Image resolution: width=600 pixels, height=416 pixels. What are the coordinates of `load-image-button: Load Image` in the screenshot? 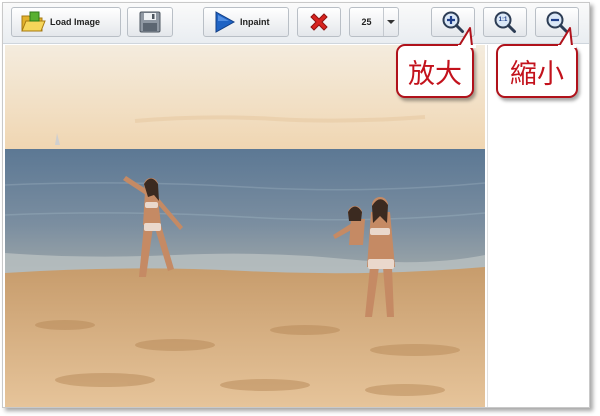 It's located at (66, 22).